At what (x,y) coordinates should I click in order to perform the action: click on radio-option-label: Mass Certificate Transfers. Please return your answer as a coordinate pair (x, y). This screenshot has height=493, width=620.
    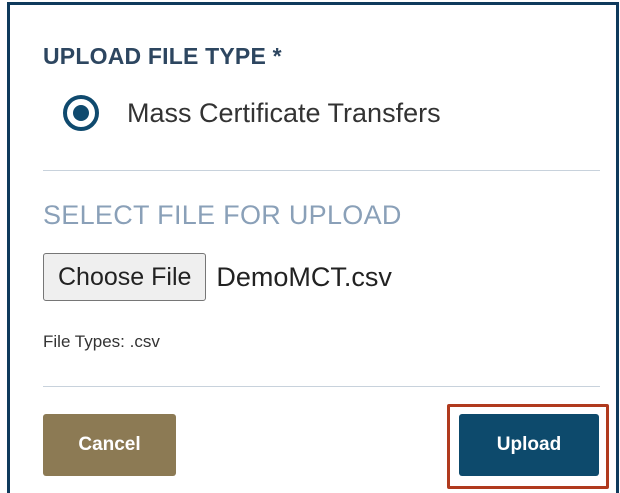
    Looking at the image, I should click on (284, 112).